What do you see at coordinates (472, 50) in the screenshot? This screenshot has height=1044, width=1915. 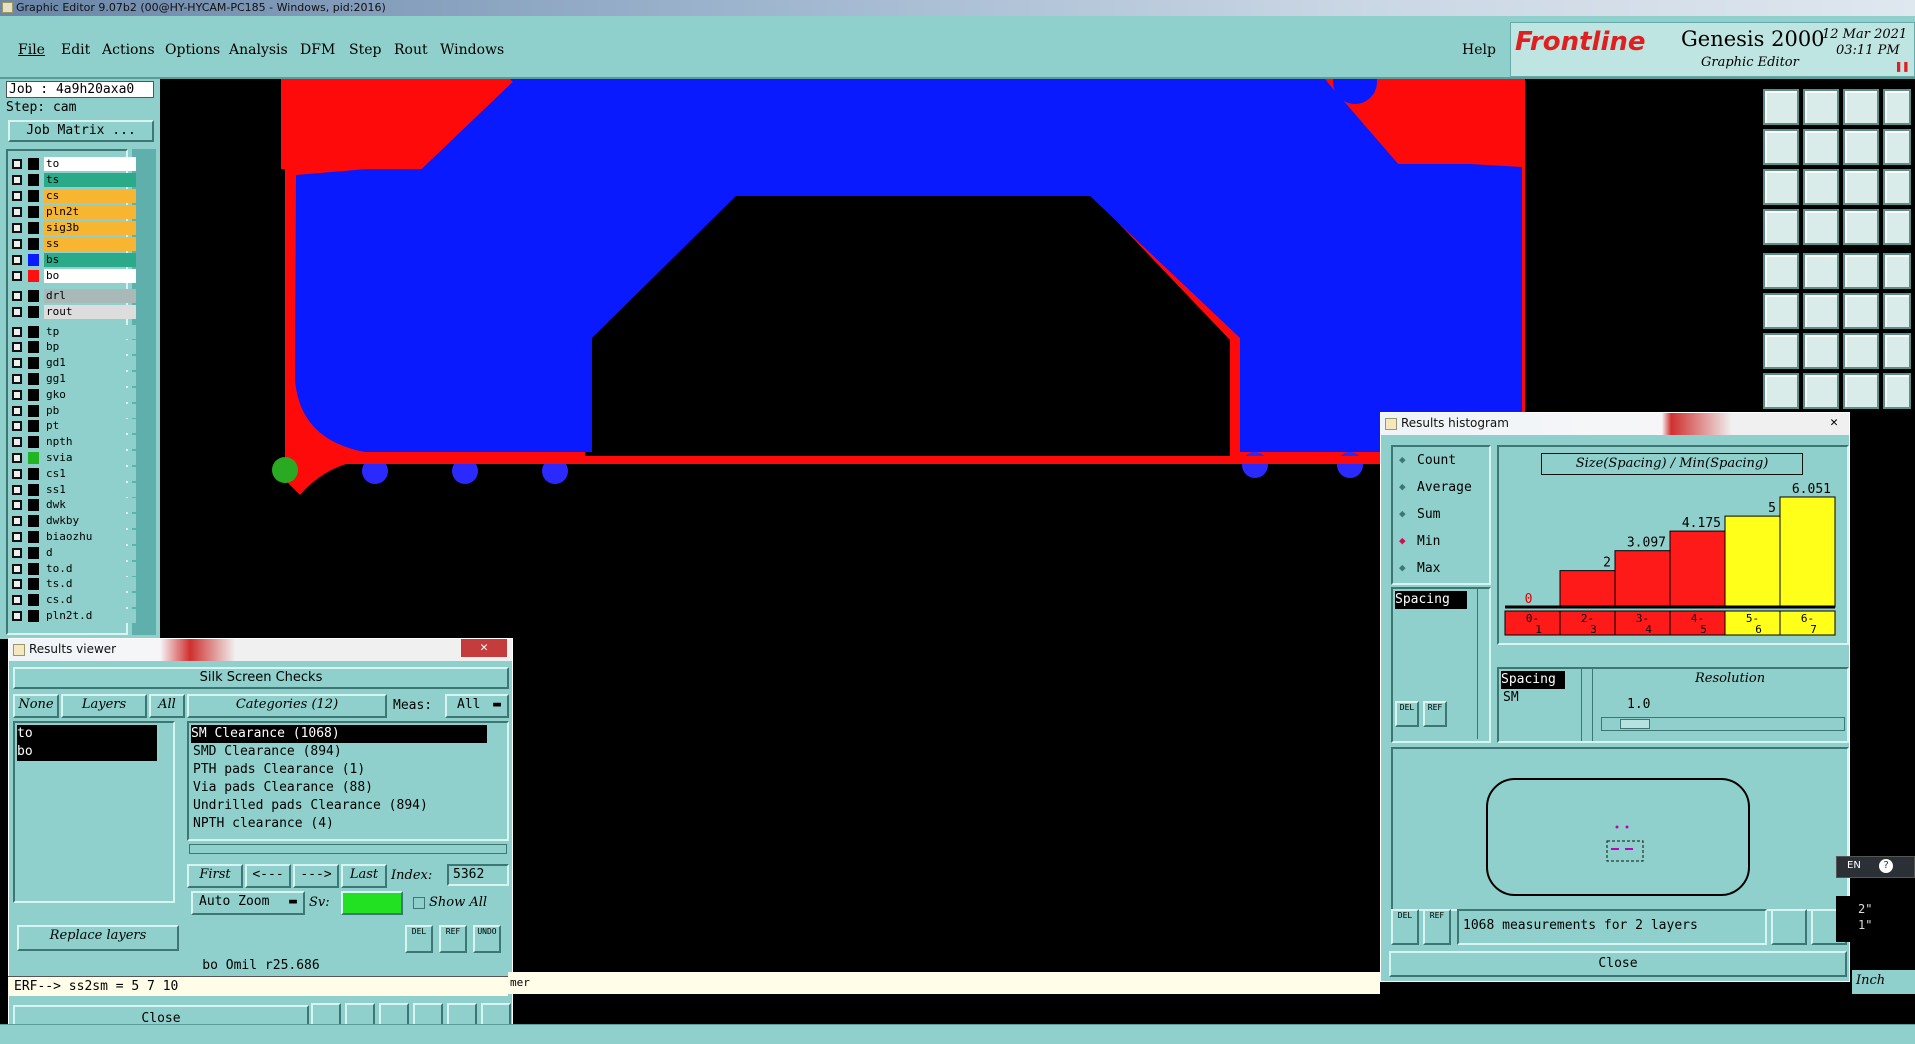 I see `menu-windows: Windows` at bounding box center [472, 50].